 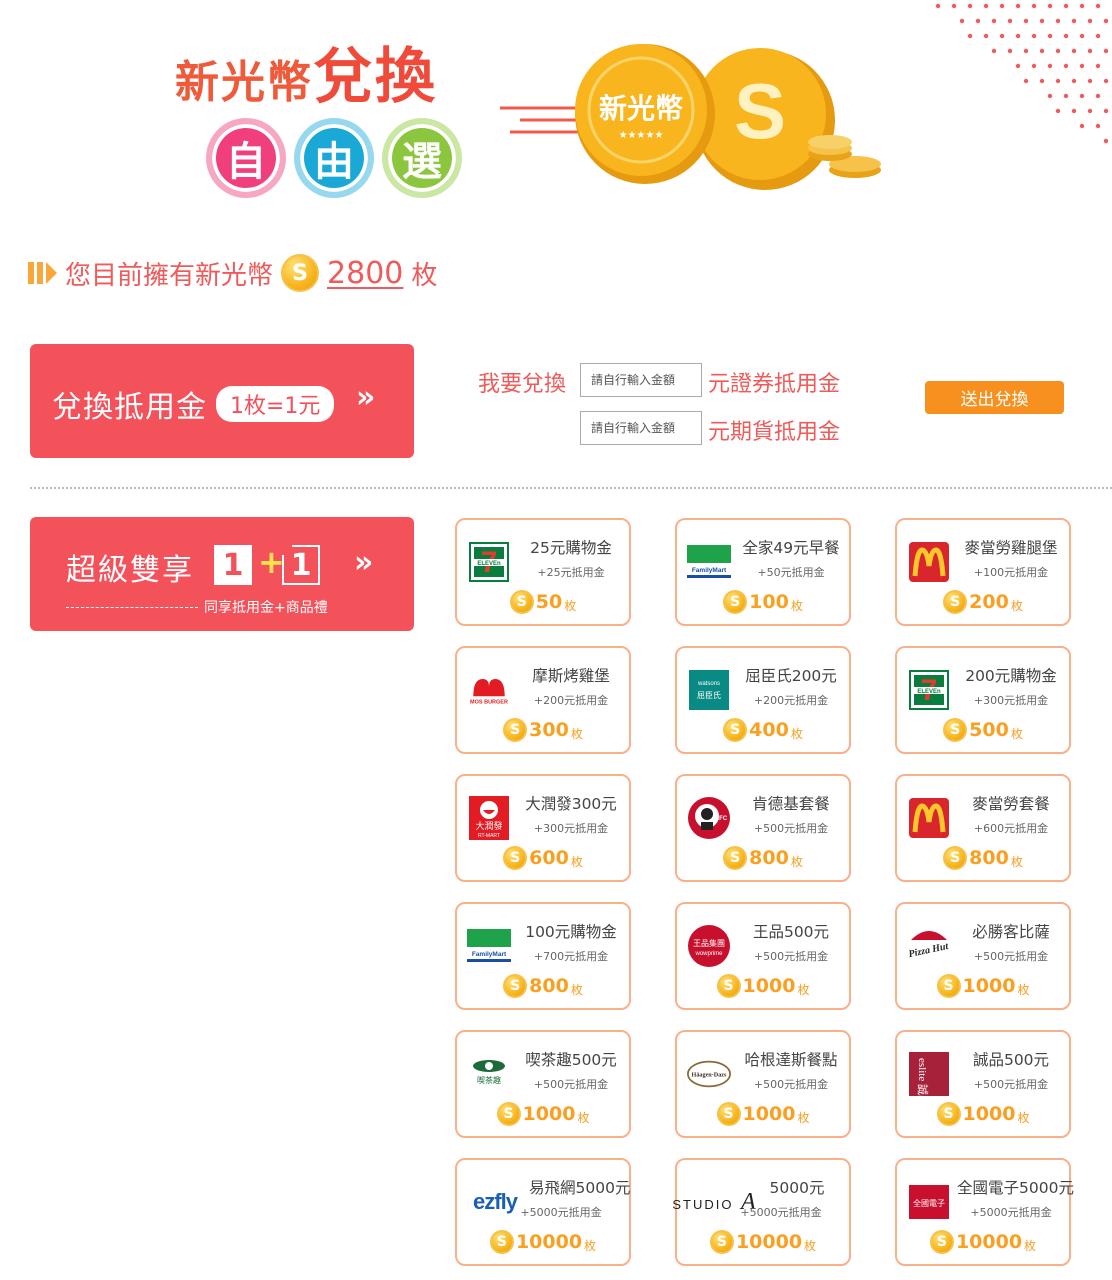 I want to click on decorative-dots, so click(x=1022, y=73).